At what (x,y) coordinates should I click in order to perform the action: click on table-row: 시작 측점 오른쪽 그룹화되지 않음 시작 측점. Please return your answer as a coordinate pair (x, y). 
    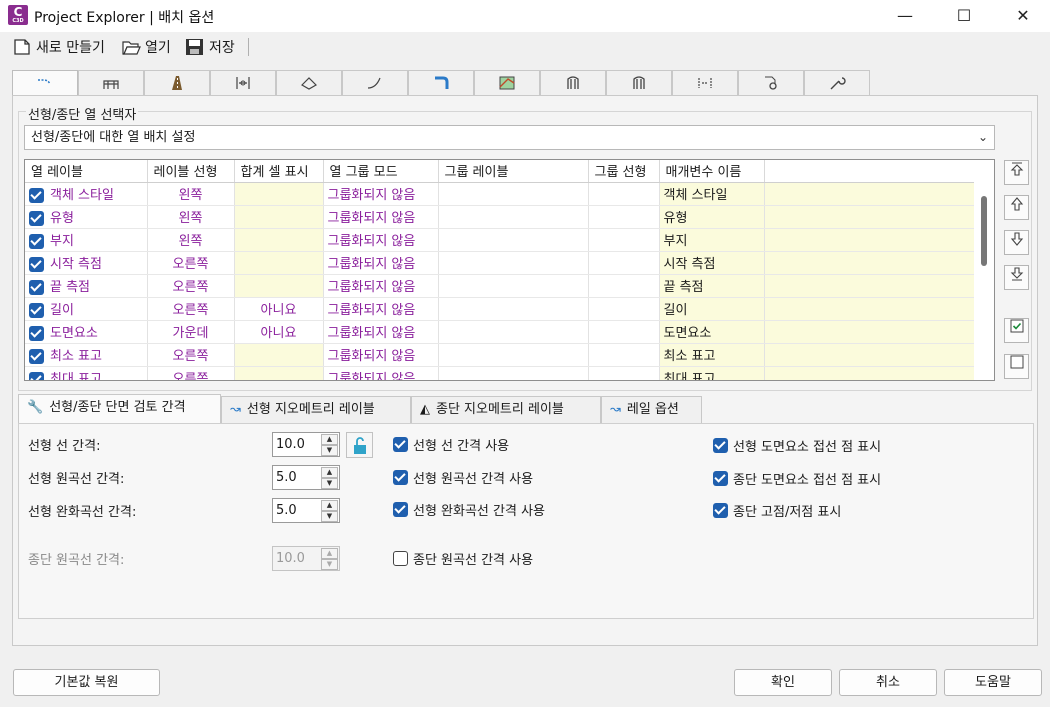
    Looking at the image, I should click on (499, 263).